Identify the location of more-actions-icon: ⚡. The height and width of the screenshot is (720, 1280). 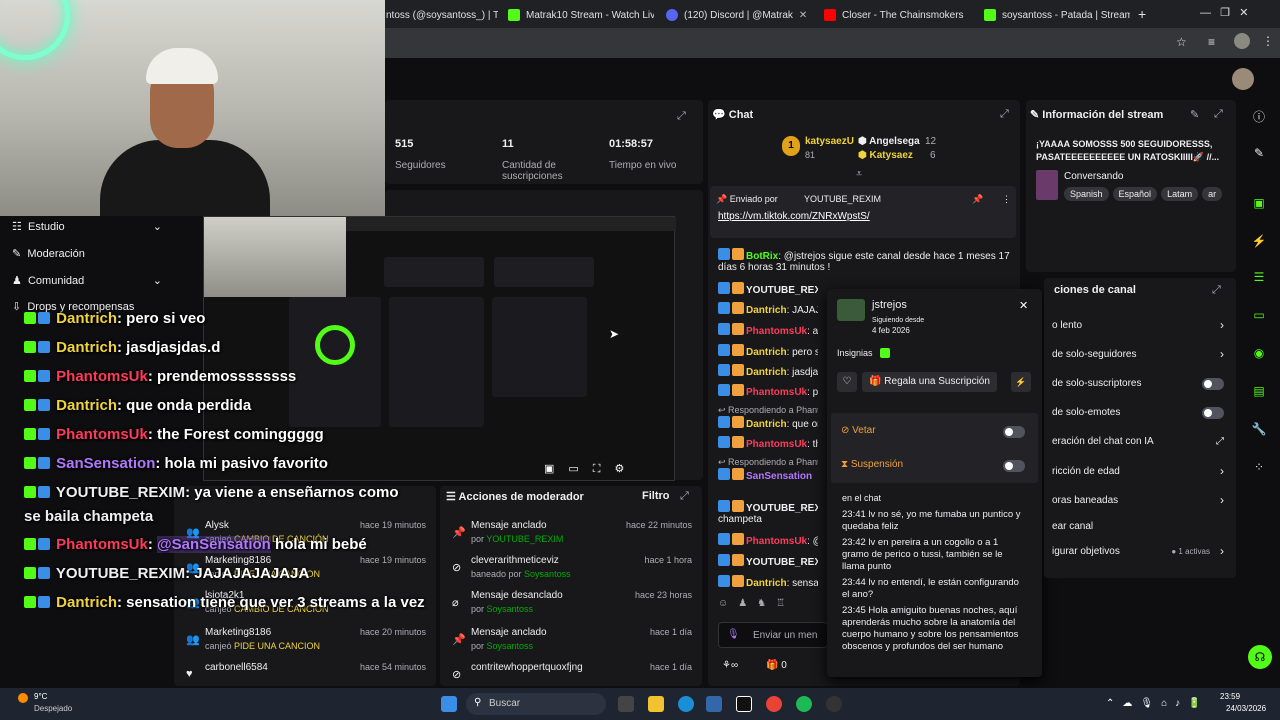
(1021, 382).